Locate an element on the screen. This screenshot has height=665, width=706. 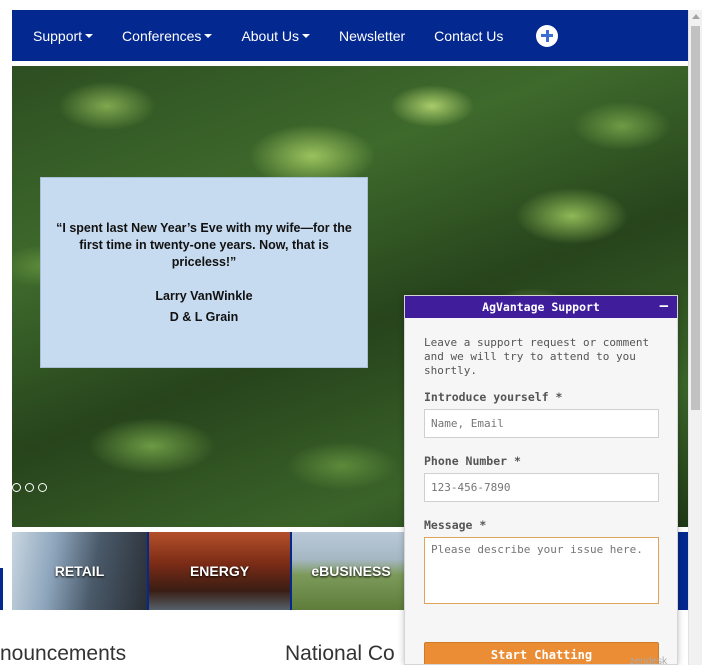
tile-retail: RETAIL is located at coordinates (79, 571).